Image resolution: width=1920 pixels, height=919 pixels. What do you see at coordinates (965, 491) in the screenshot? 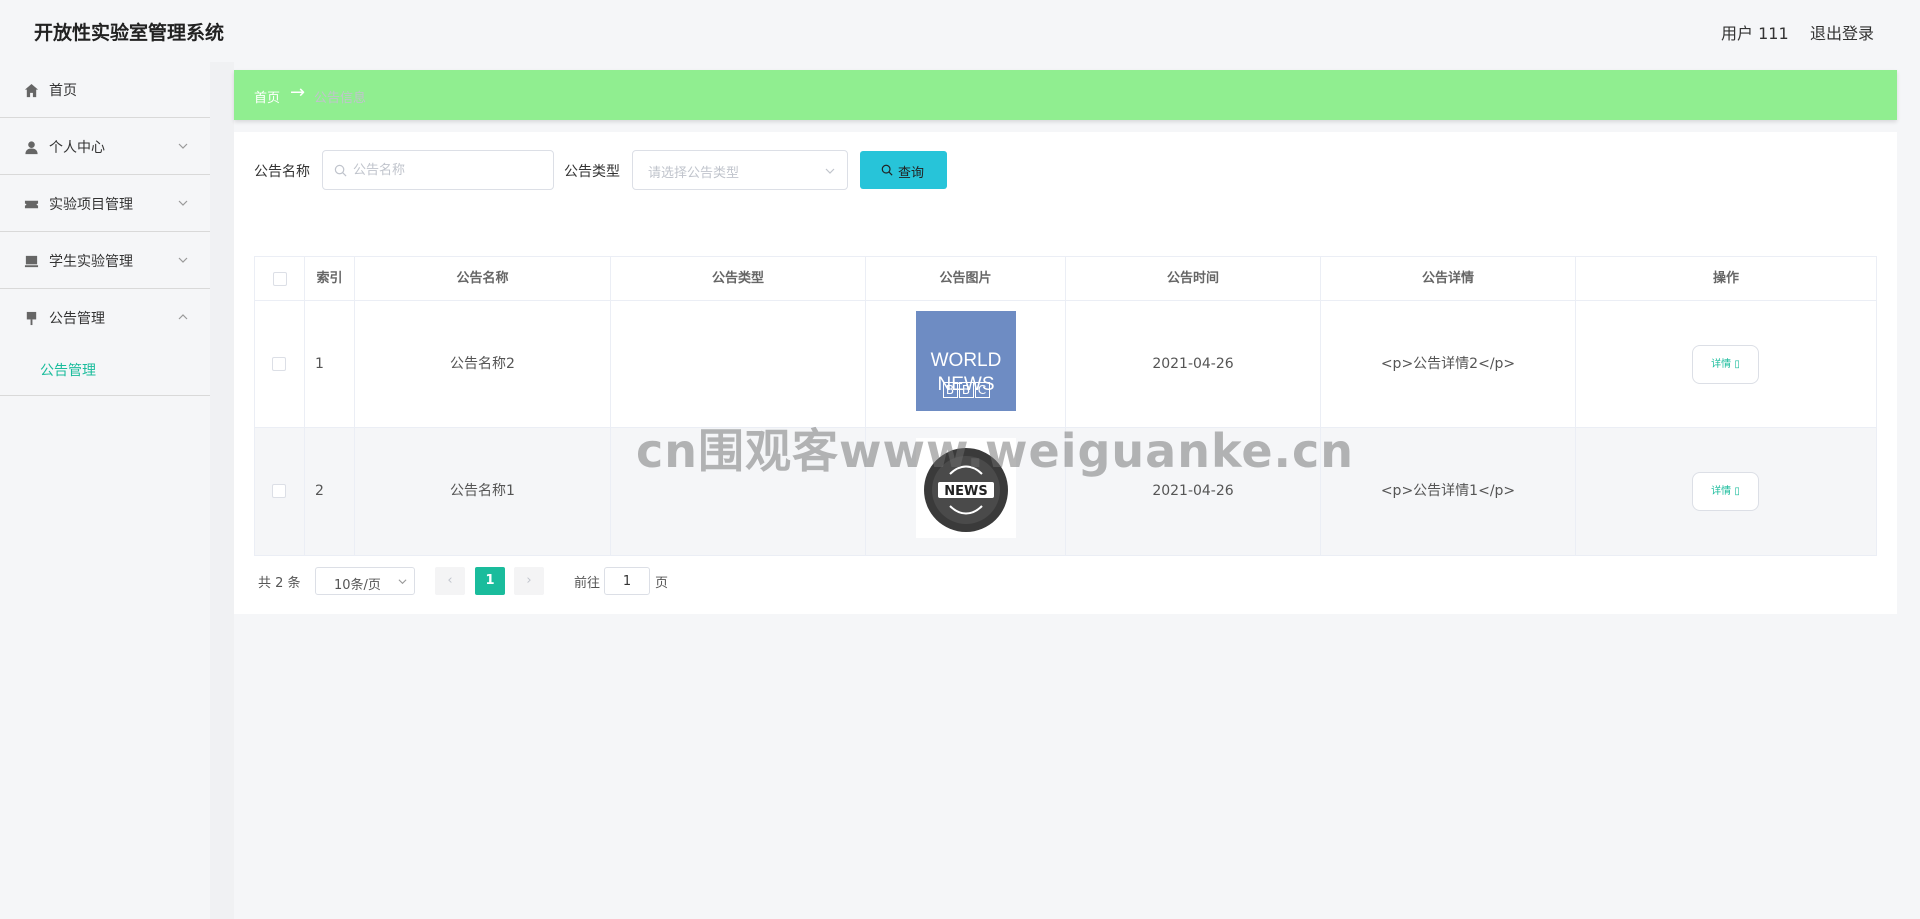
I see `news-caption: NEWS` at bounding box center [965, 491].